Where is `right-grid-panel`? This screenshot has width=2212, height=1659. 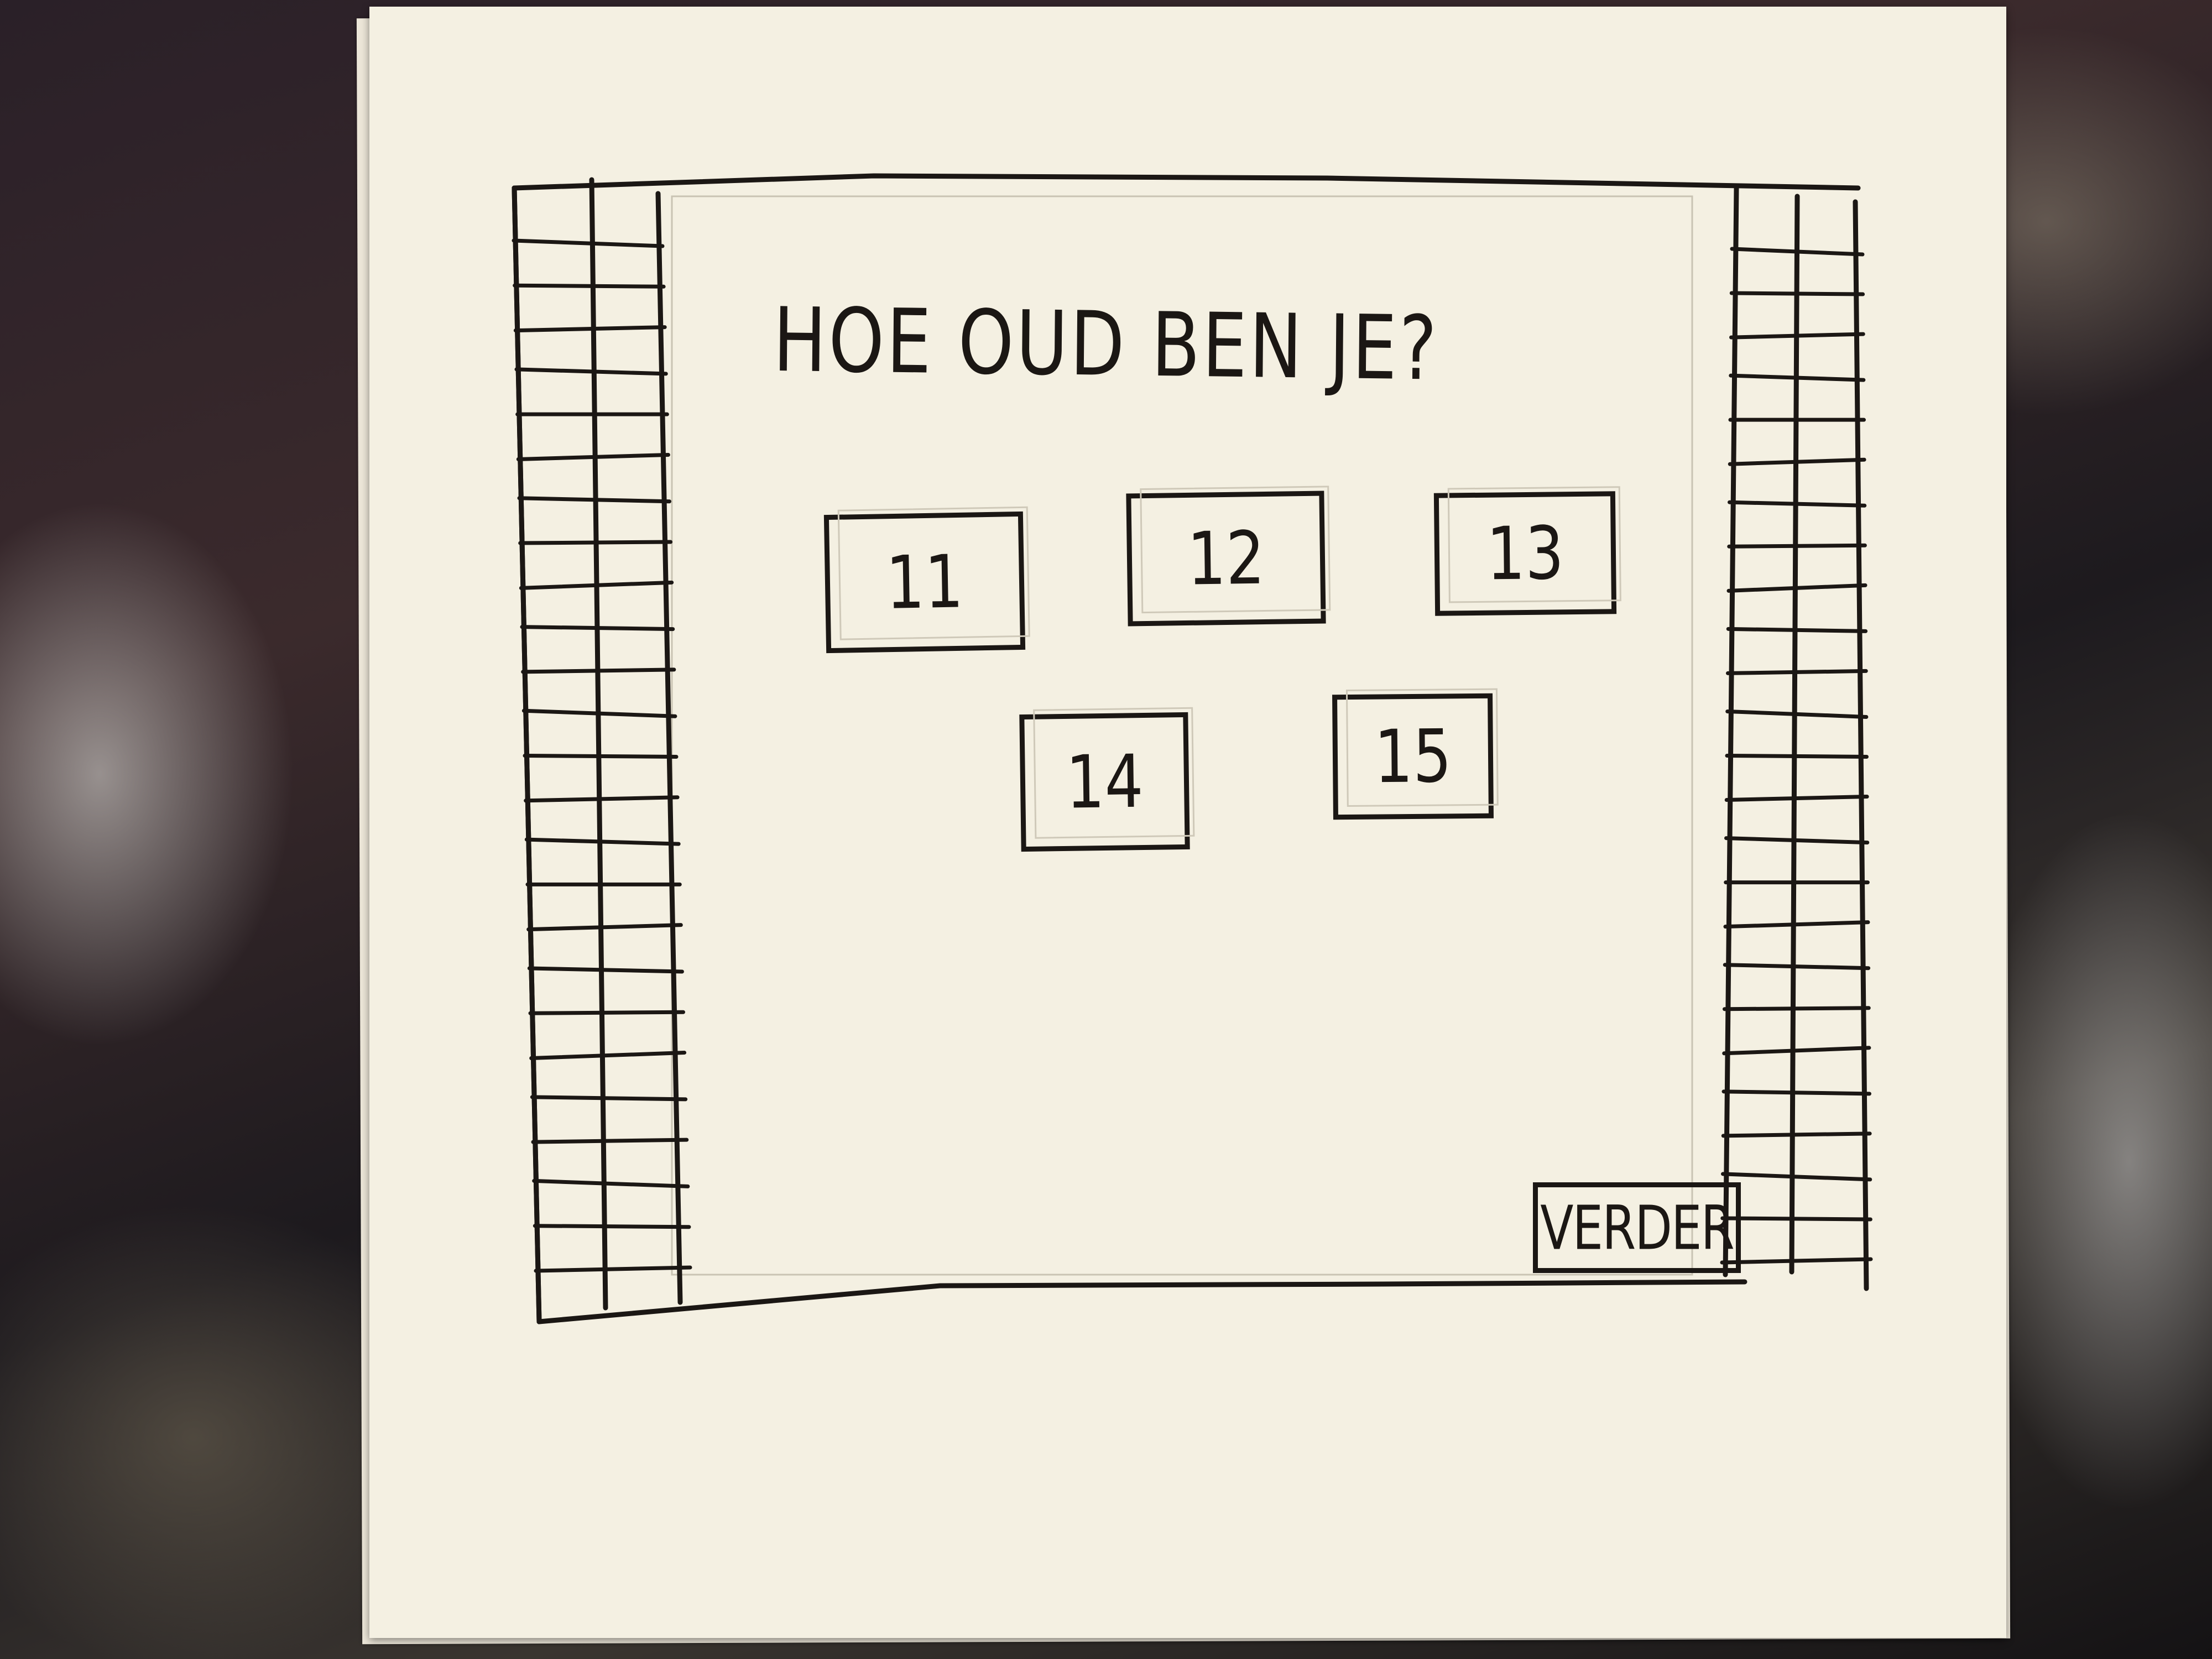 right-grid-panel is located at coordinates (1797, 738).